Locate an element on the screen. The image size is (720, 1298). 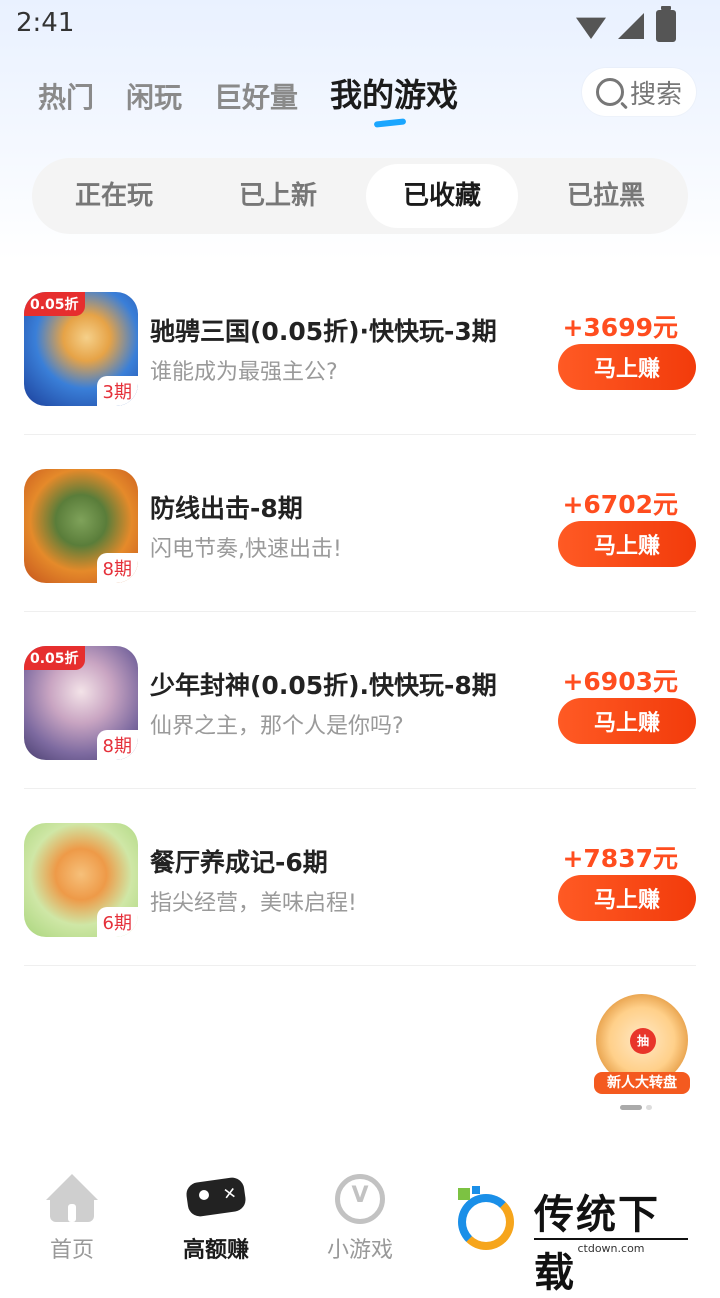
period-badge: 3期 is located at coordinates (117, 391).